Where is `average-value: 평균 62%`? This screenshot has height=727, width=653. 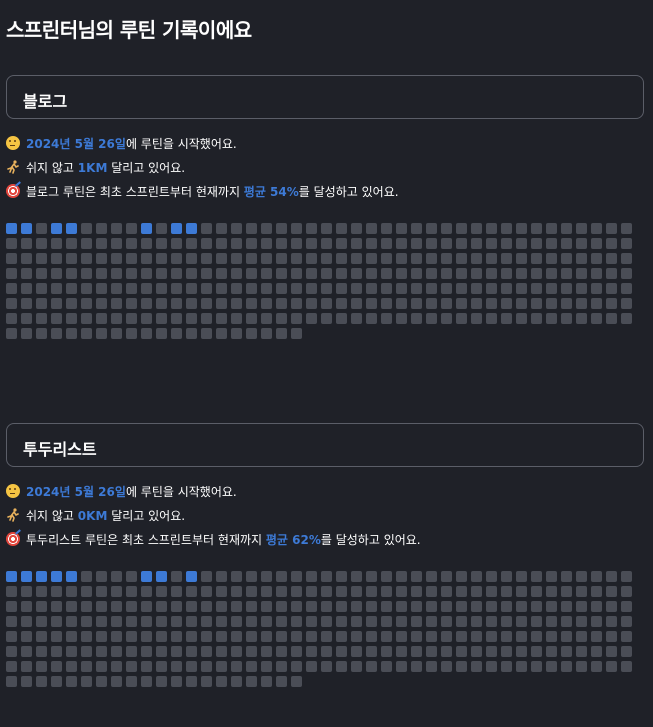
average-value: 평균 62% is located at coordinates (293, 540).